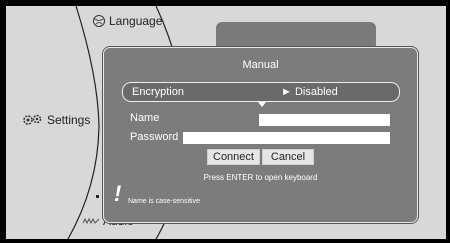 This screenshot has width=450, height=243. Describe the element at coordinates (91, 221) in the screenshot. I see `audio-icon` at that location.